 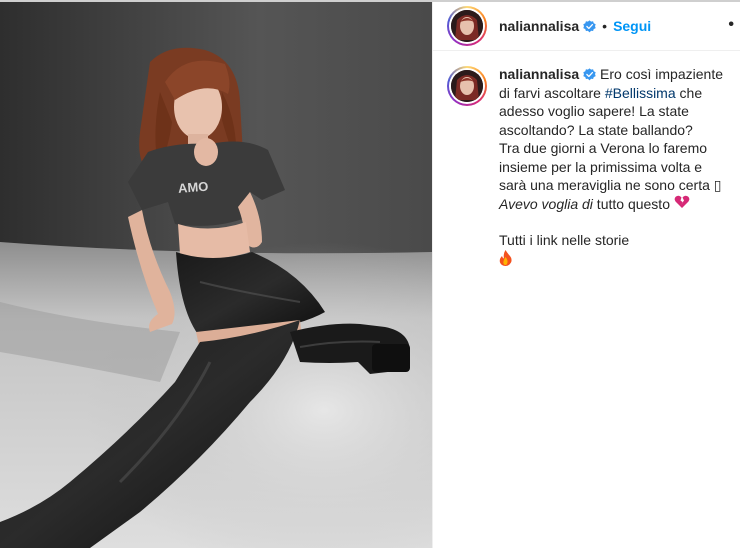 I want to click on fire-icon, so click(x=505, y=260).